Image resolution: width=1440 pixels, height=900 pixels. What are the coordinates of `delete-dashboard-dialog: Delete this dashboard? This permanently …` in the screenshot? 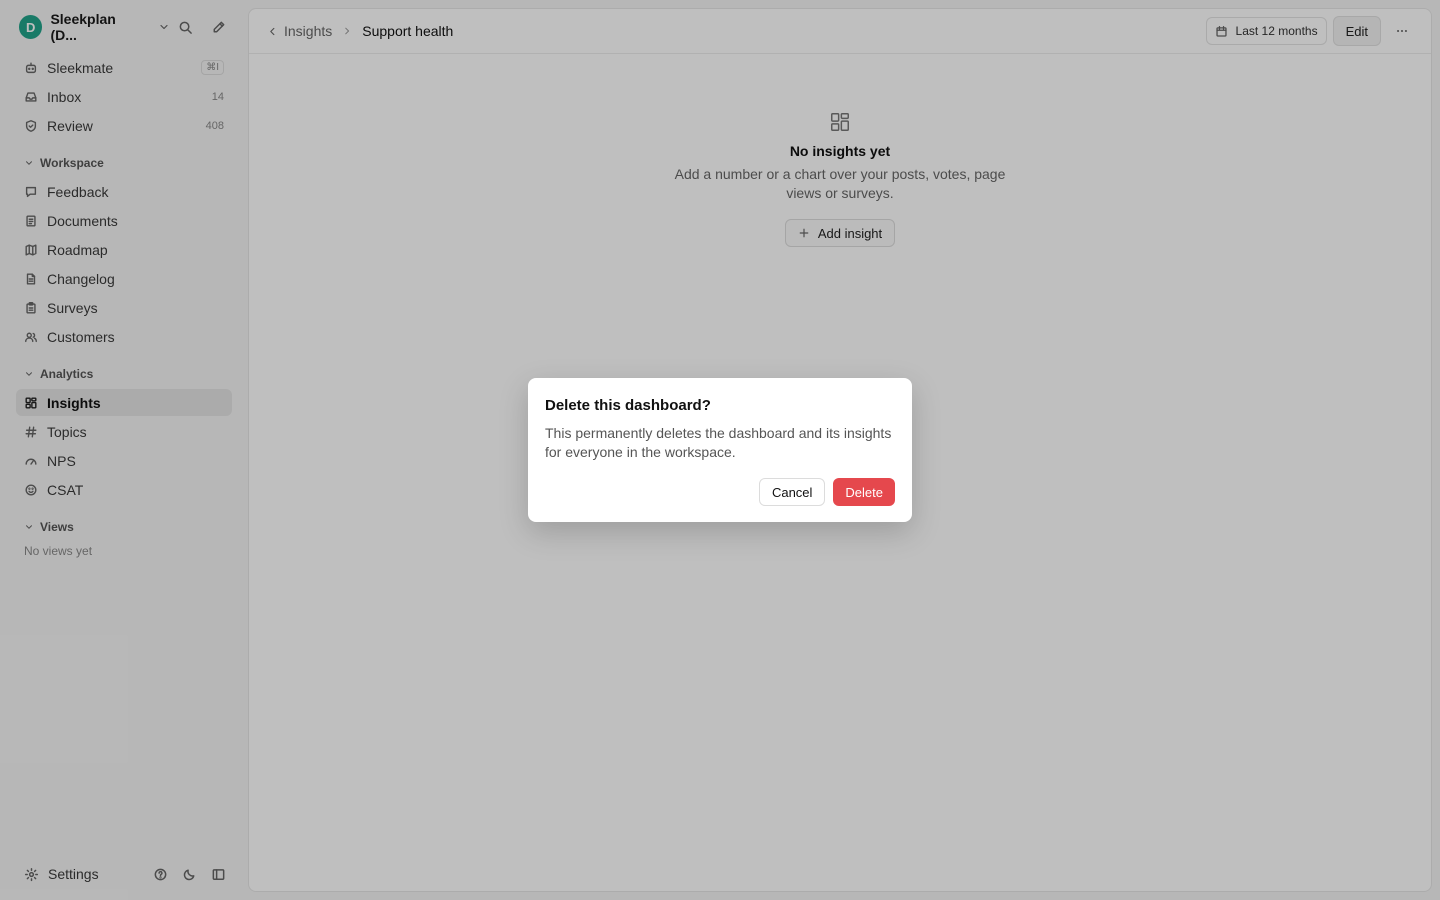 It's located at (720, 450).